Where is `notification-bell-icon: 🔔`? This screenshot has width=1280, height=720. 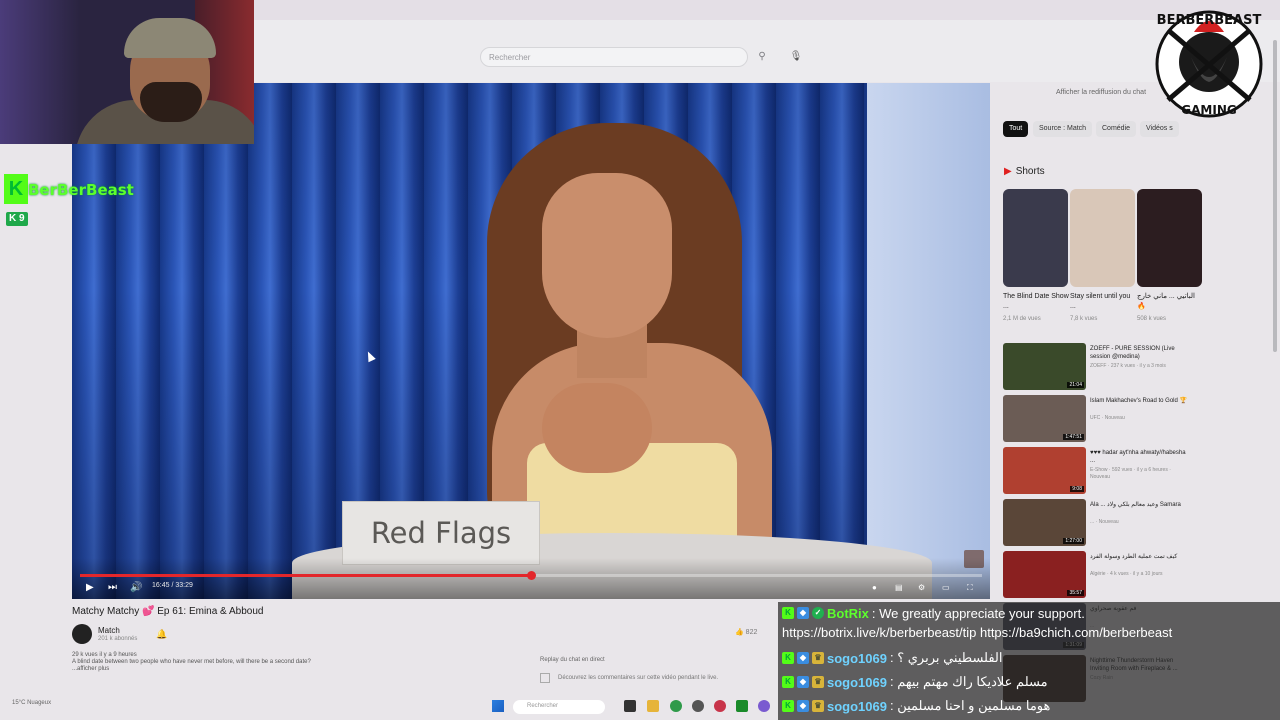 notification-bell-icon: 🔔 is located at coordinates (161, 634).